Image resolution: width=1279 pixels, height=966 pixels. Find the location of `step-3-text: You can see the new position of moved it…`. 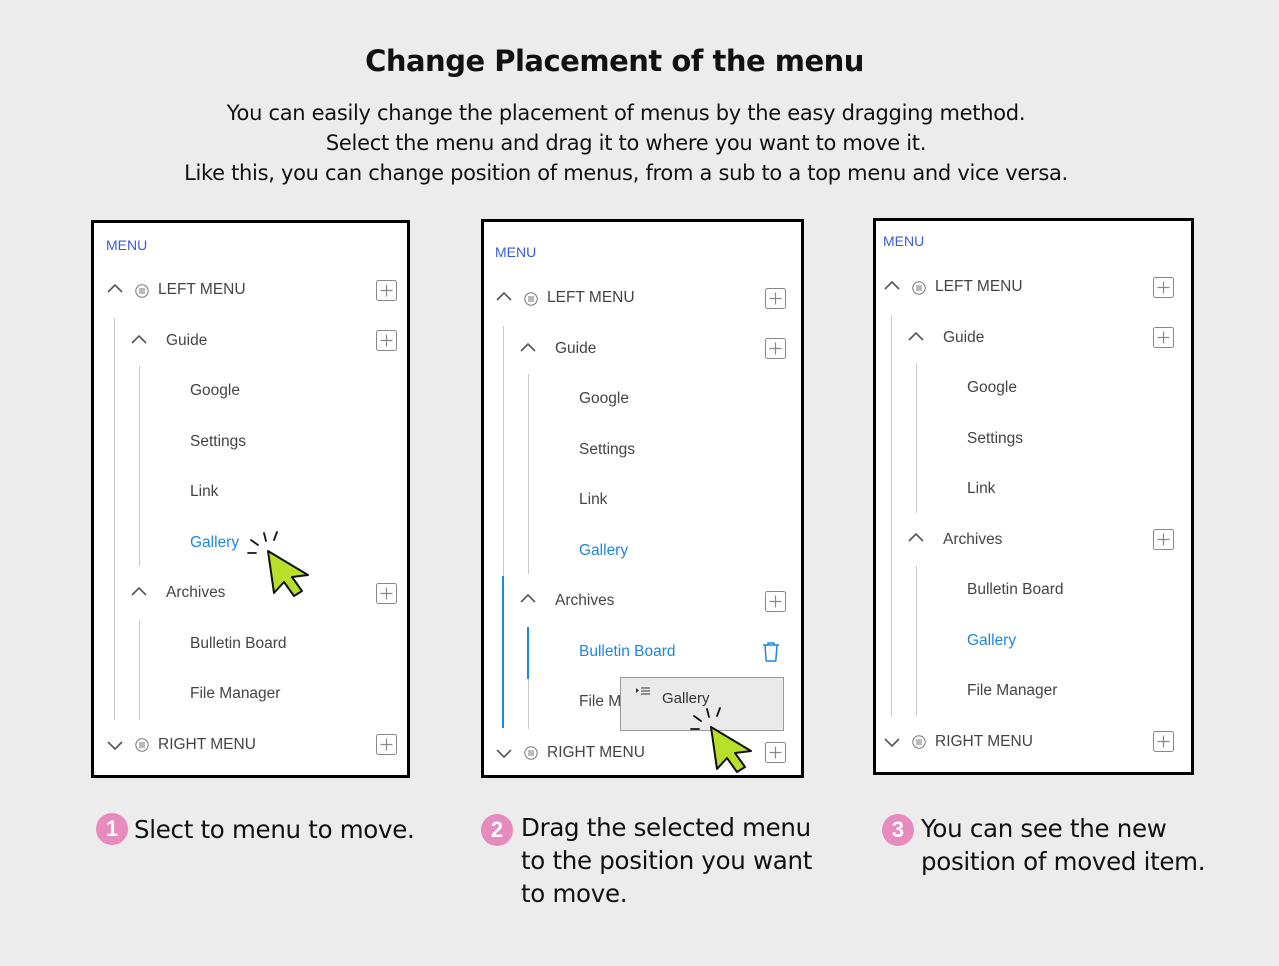

step-3-text: You can see the new position of moved it… is located at coordinates (1063, 845).